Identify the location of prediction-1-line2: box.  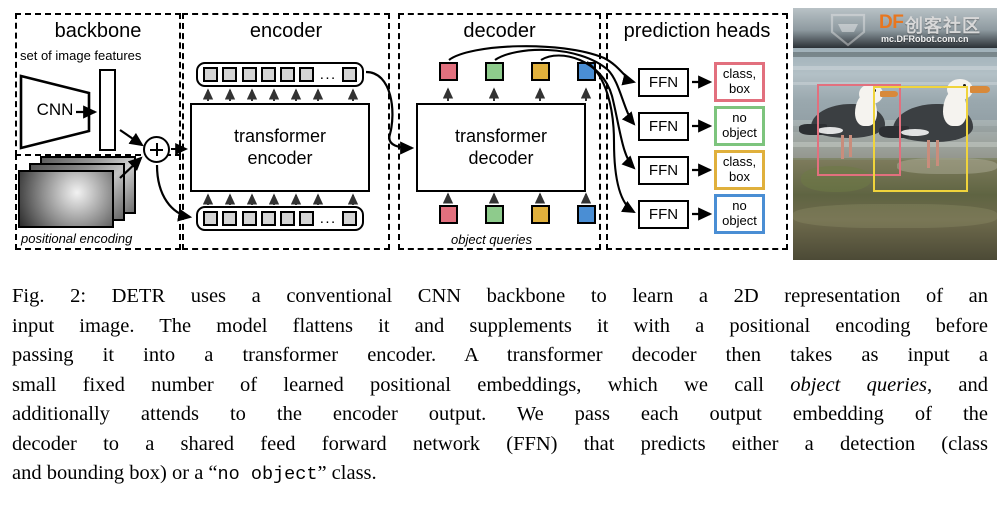
(739, 88).